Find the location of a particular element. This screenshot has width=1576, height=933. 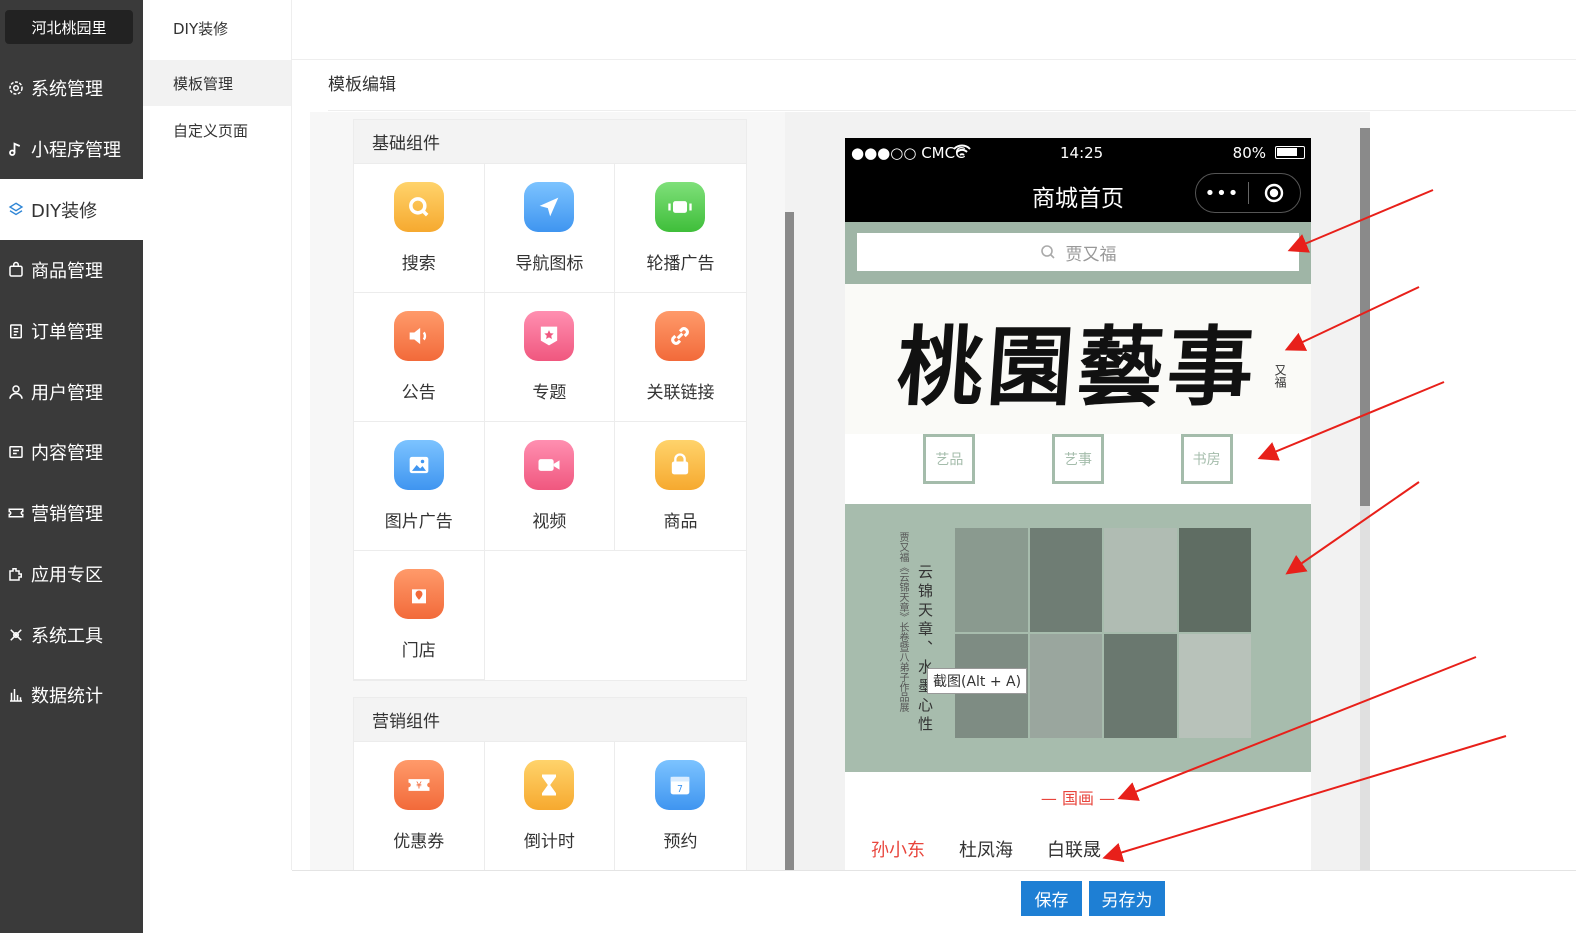

menu-item-stats: 数据统计 is located at coordinates (71, 695).